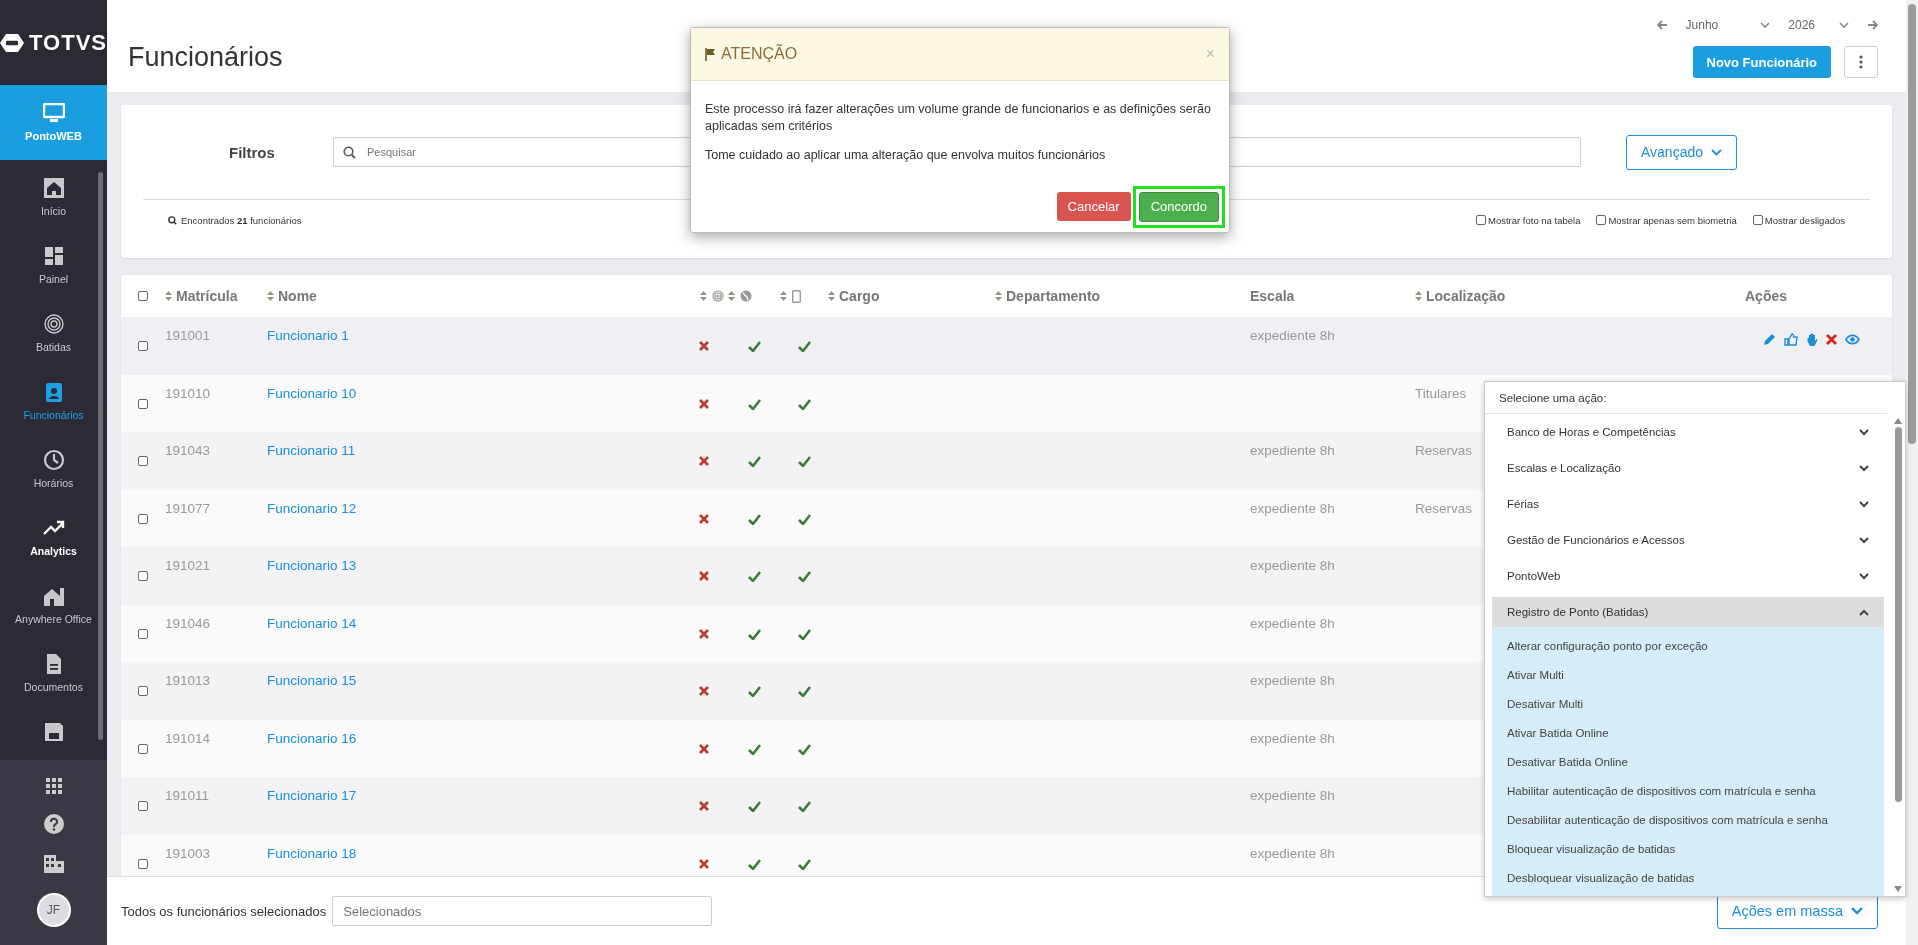  What do you see at coordinates (188, 738) in the screenshot?
I see `employee-id: 191014` at bounding box center [188, 738].